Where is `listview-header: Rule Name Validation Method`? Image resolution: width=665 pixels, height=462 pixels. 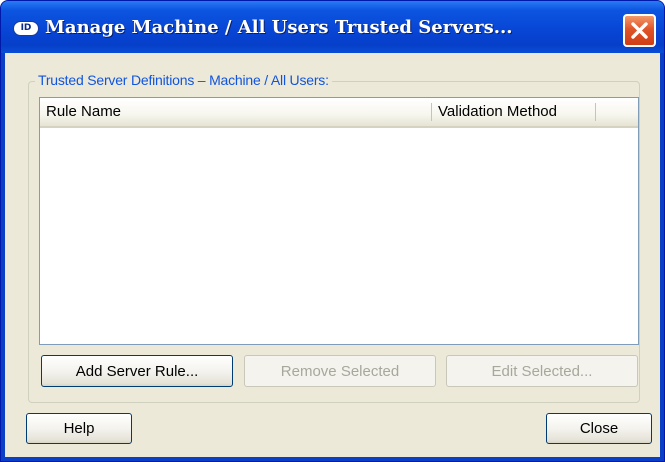
listview-header: Rule Name Validation Method is located at coordinates (339, 113).